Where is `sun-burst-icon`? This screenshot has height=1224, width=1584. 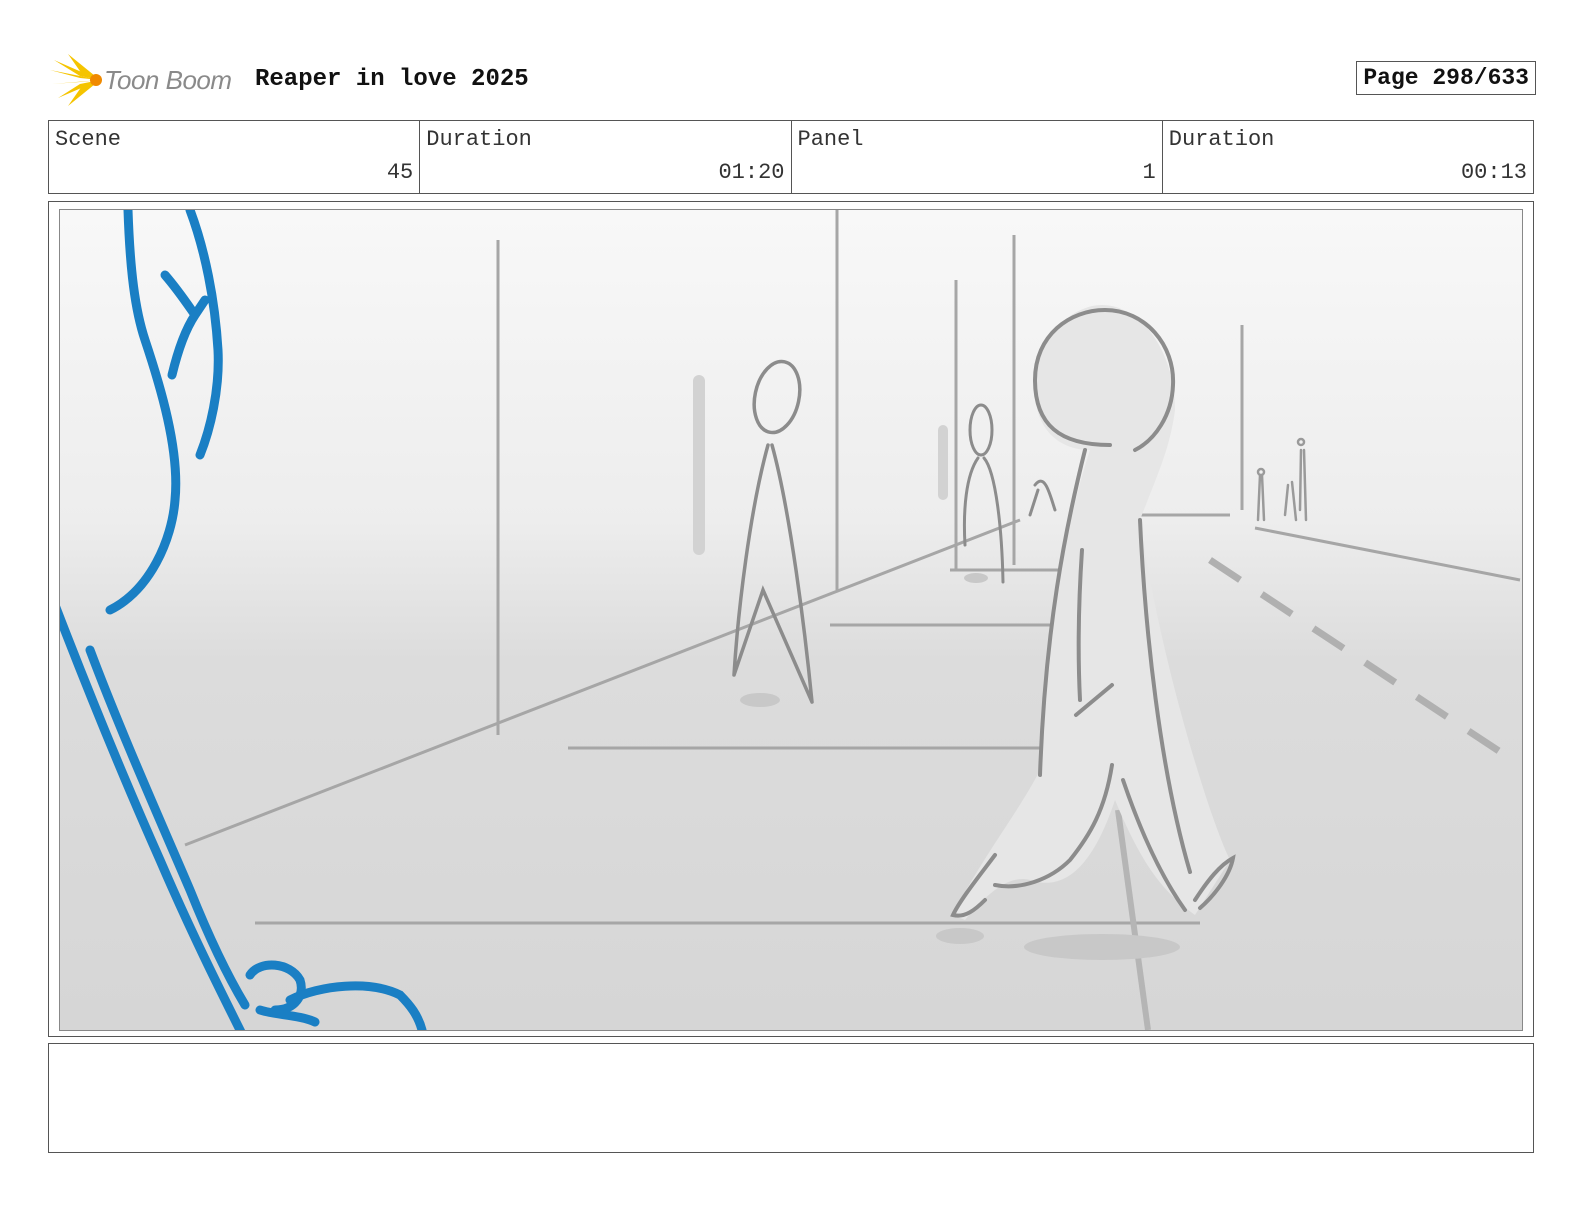 sun-burst-icon is located at coordinates (76, 80).